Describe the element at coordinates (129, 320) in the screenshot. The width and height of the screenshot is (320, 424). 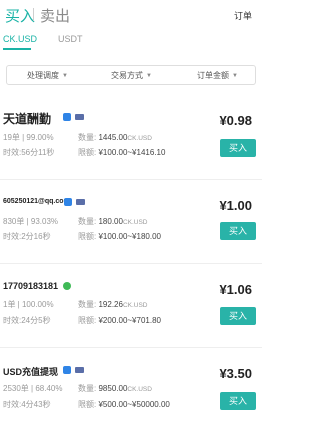
I see `limit-value: ¥200.00~¥701.80` at that location.